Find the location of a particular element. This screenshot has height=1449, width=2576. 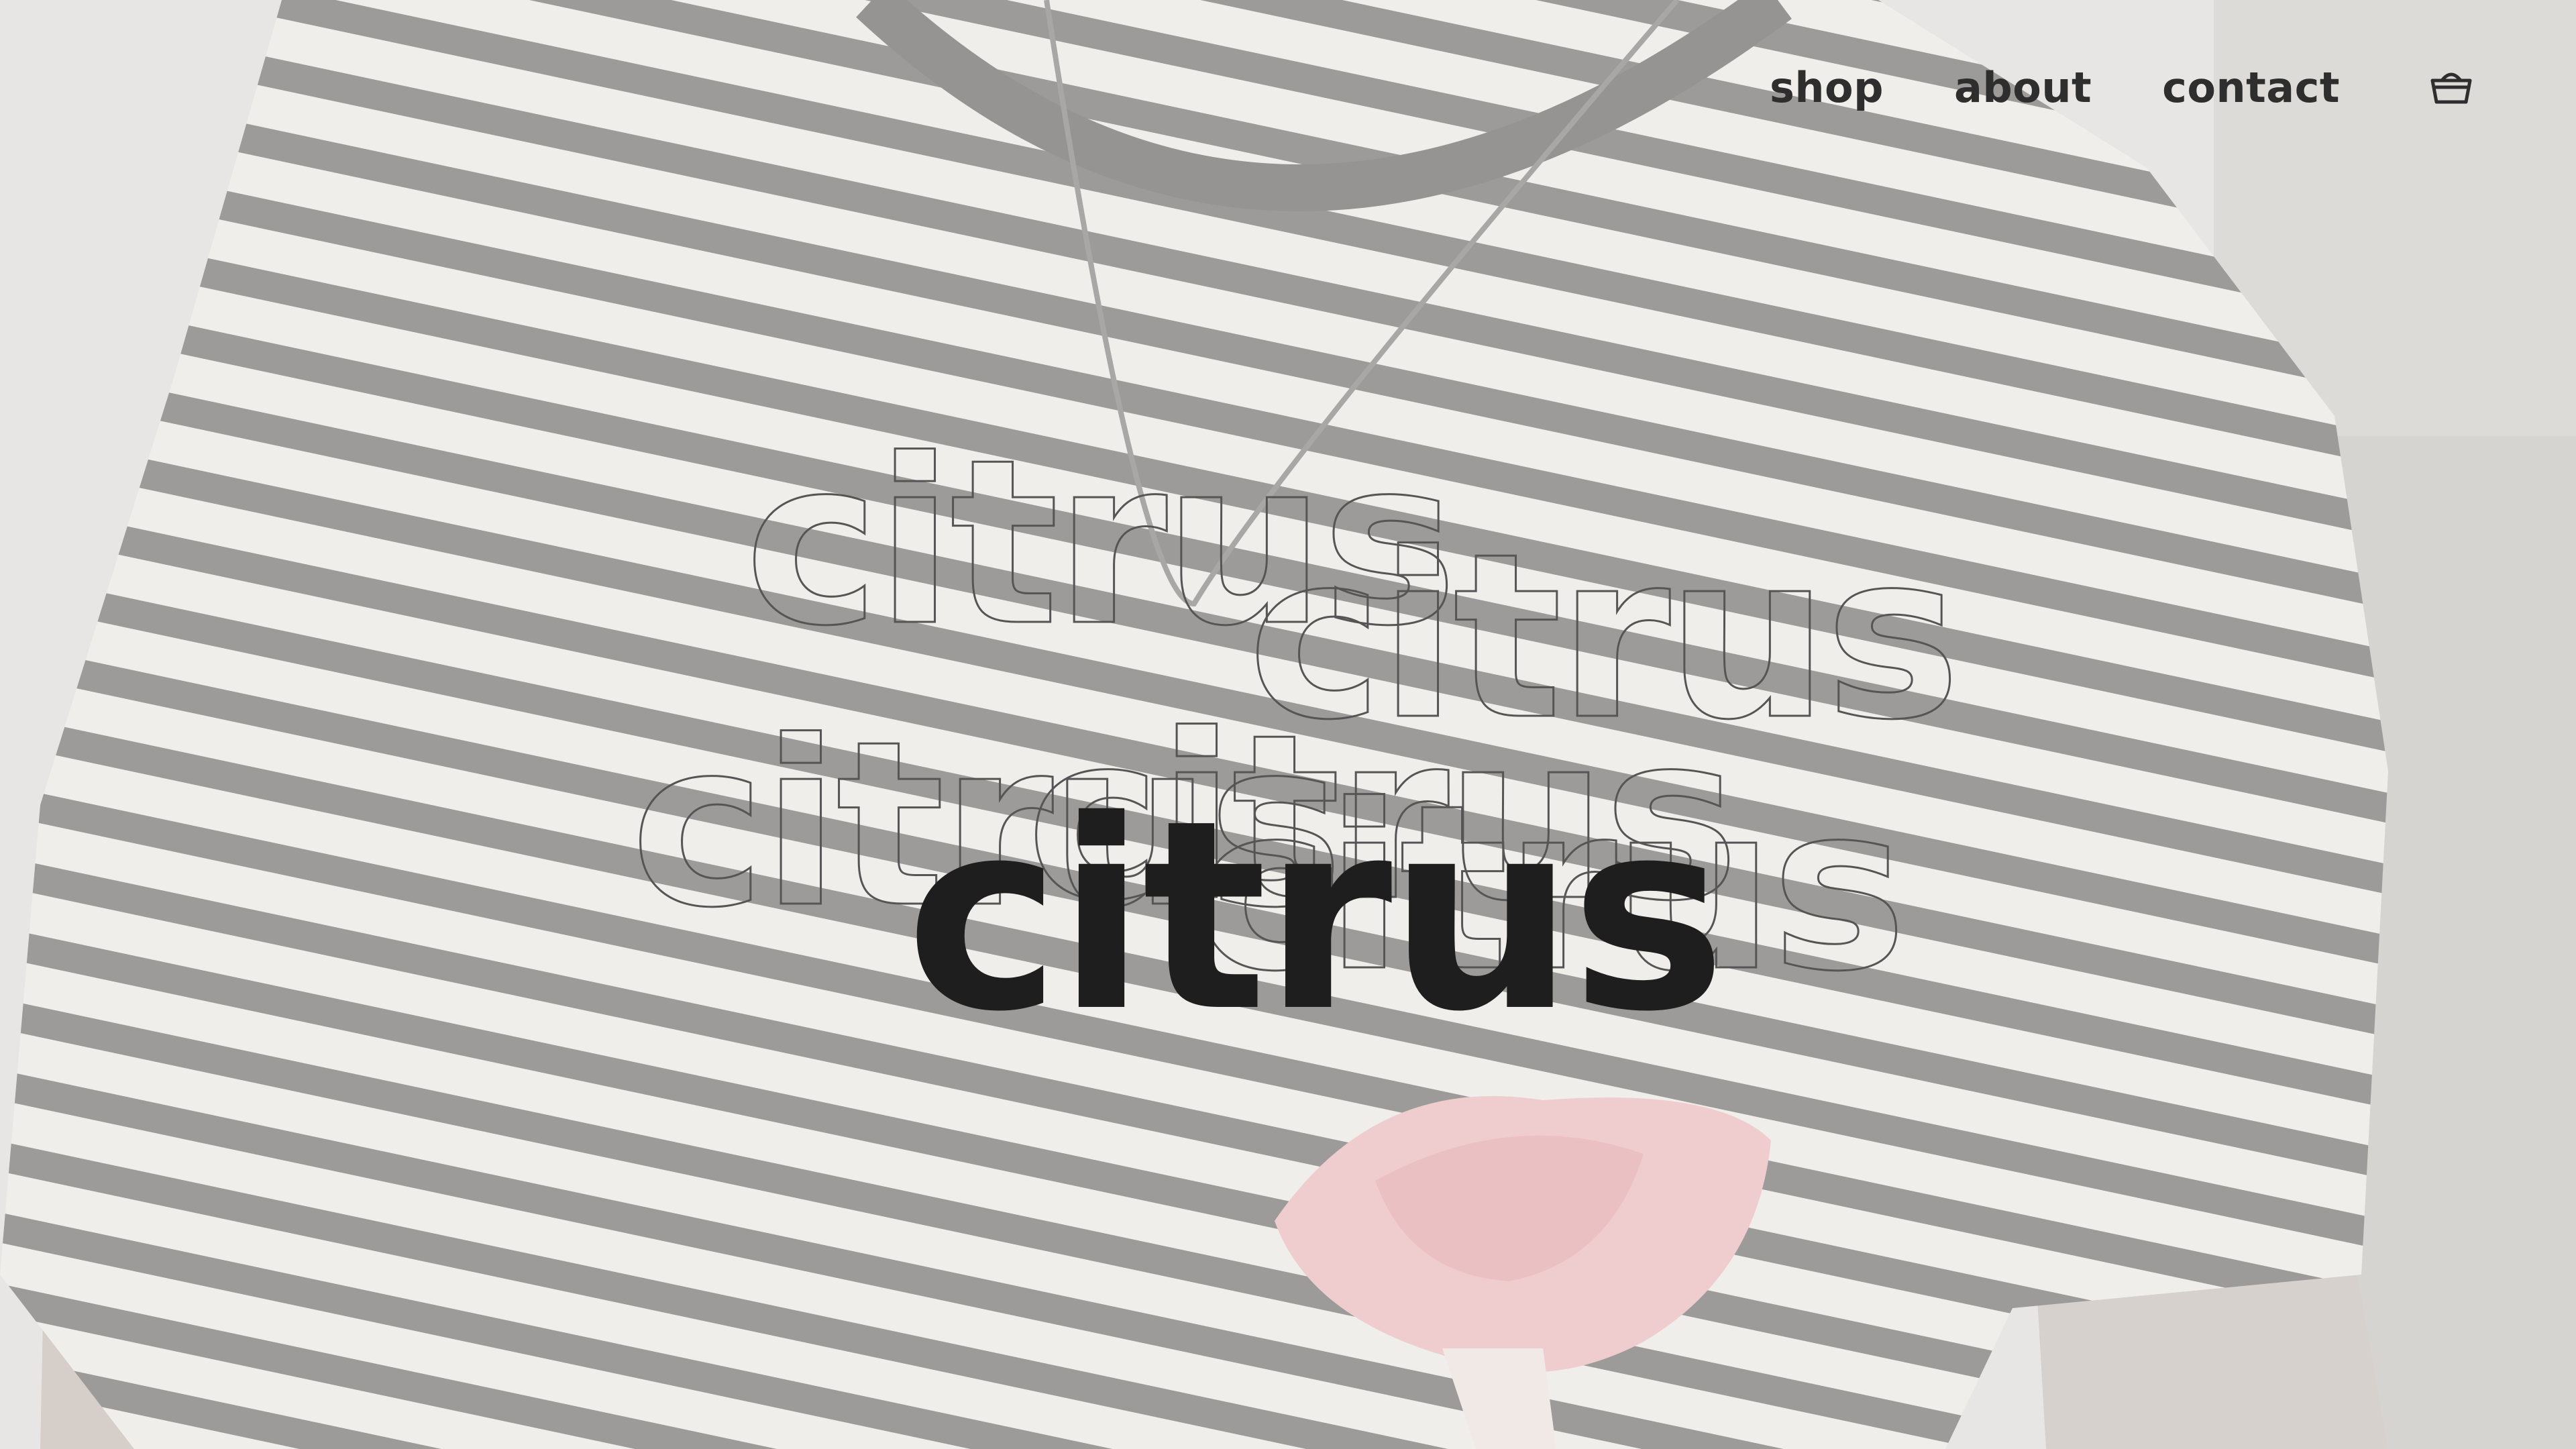

shopping-basket-icon is located at coordinates (2451, 87).